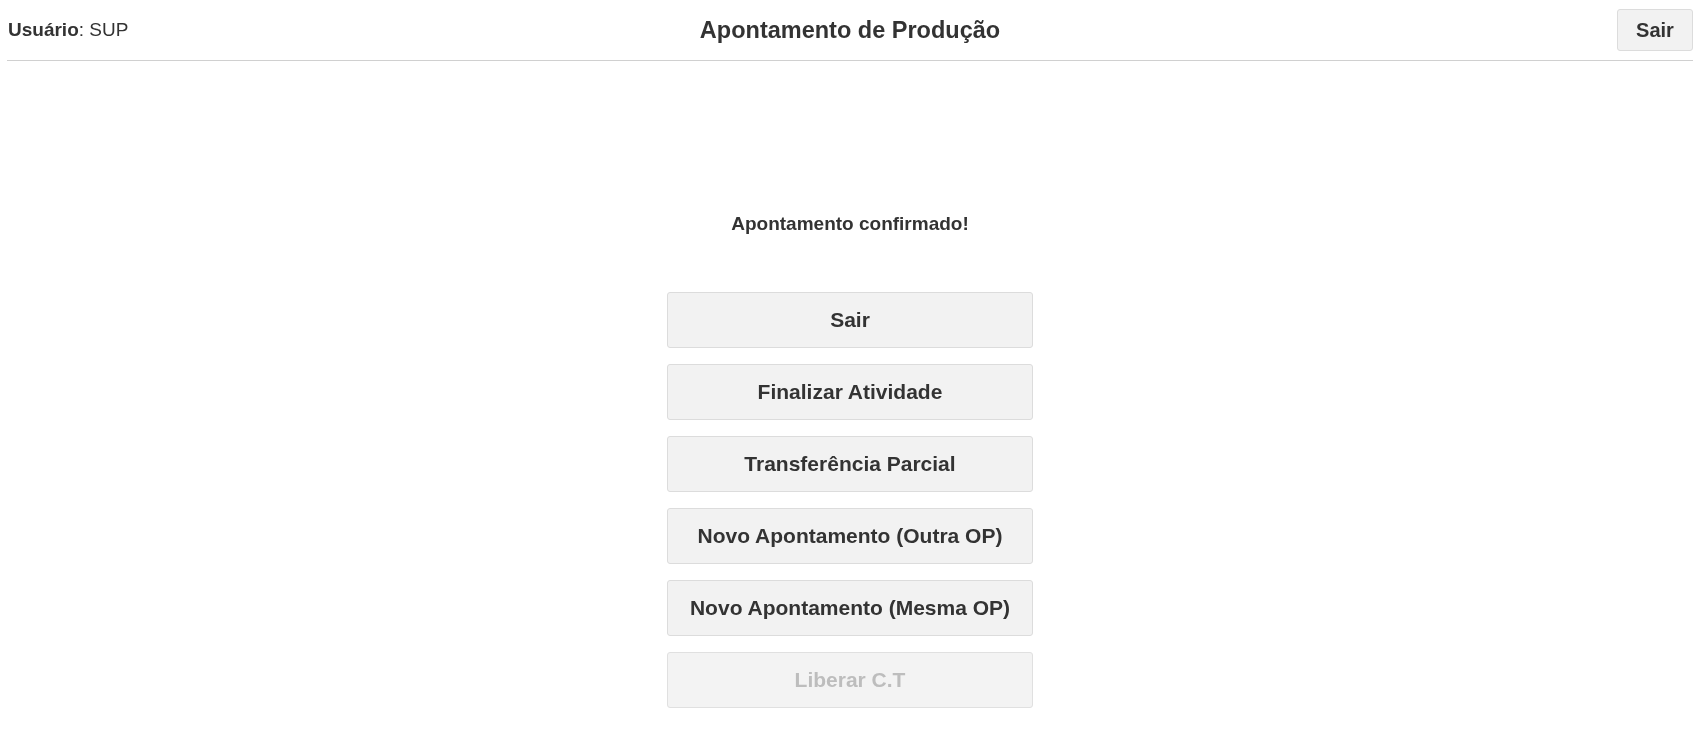  I want to click on user-label: Usuário: SUP, so click(68, 30).